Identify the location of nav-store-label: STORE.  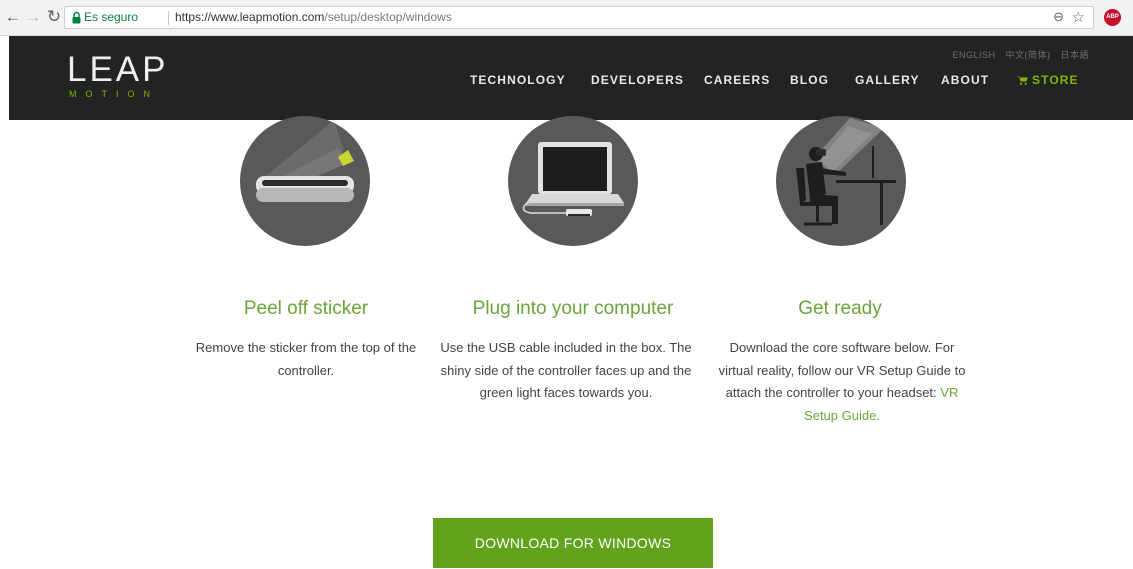
(1055, 80).